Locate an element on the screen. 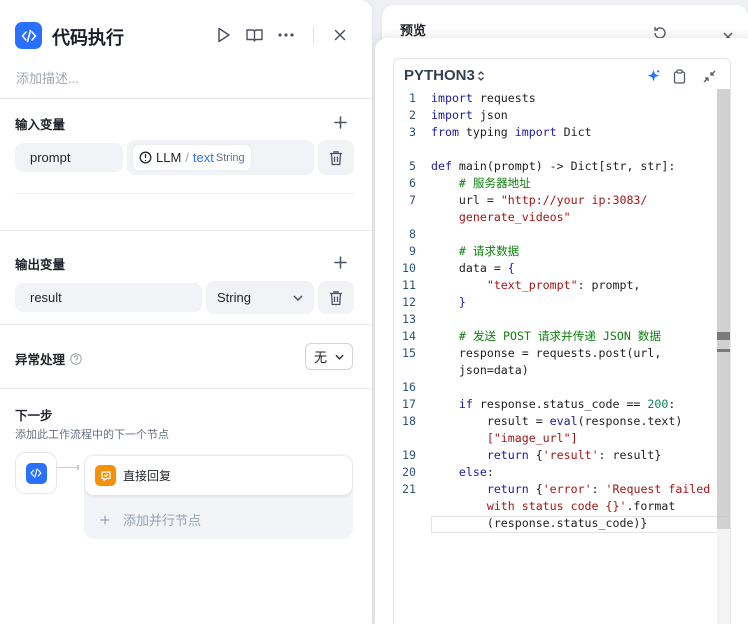  code-line: generate_videos" is located at coordinates (554, 217).